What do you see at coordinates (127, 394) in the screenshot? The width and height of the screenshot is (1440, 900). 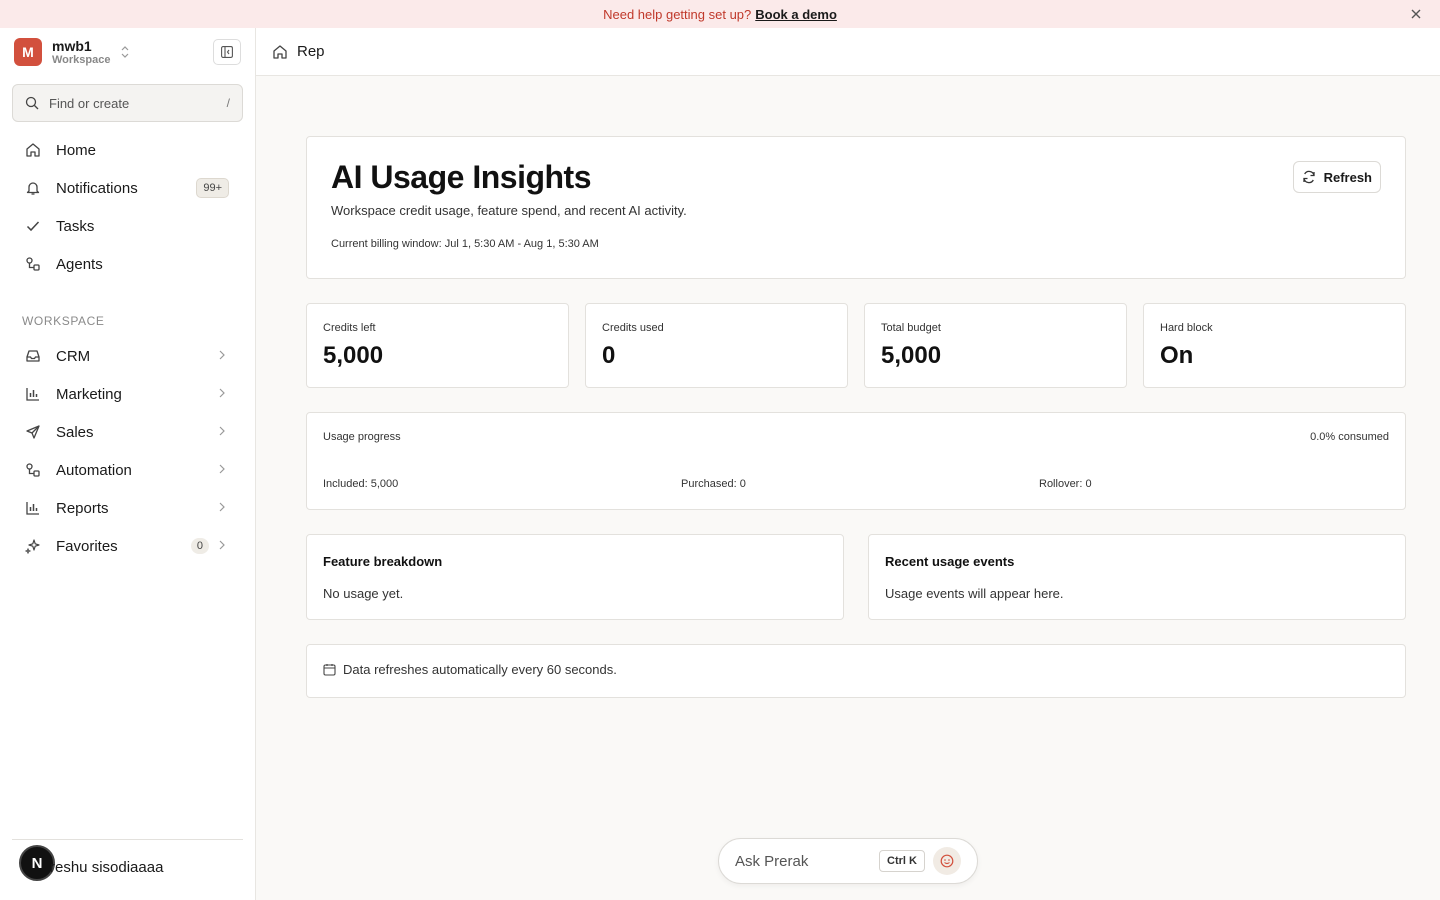 I see `sidebar-item-marketing: Marketing` at bounding box center [127, 394].